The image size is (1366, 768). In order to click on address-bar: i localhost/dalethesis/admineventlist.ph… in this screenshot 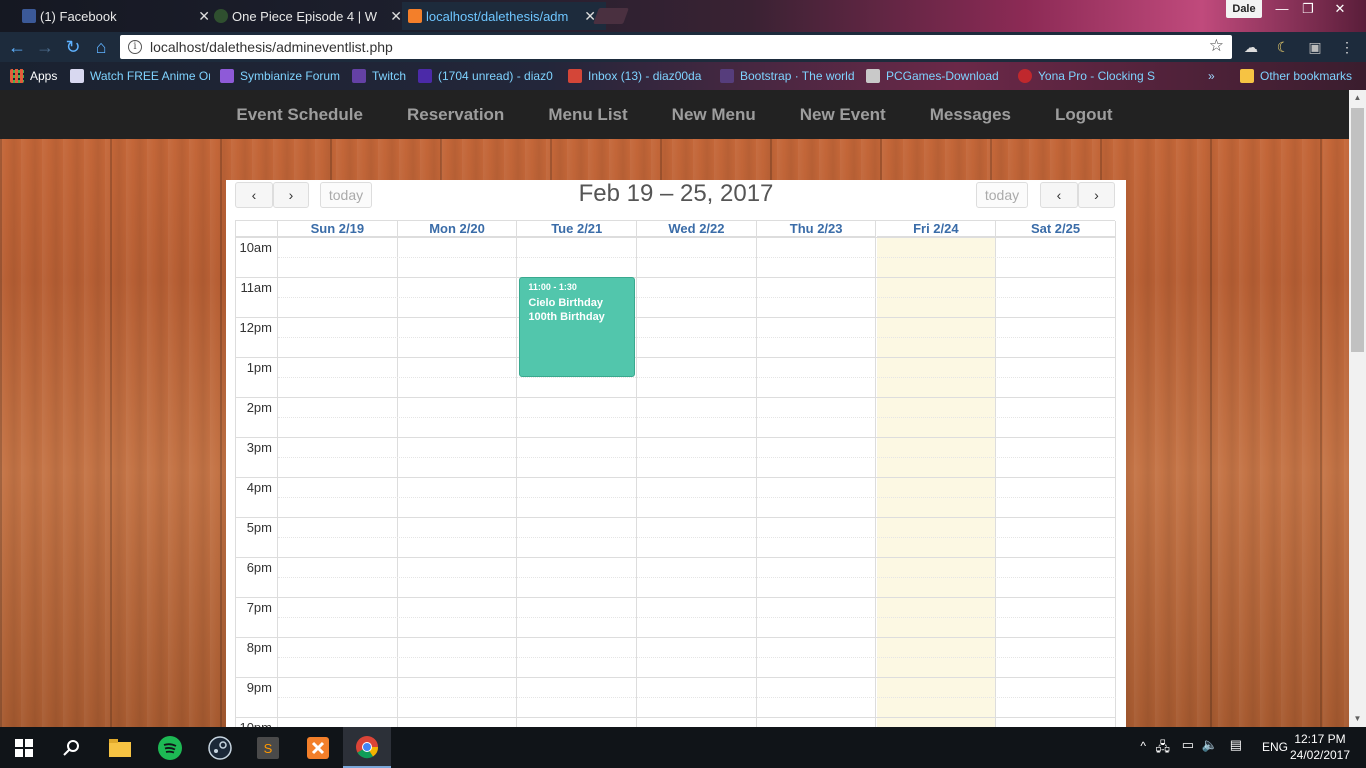, I will do `click(676, 47)`.